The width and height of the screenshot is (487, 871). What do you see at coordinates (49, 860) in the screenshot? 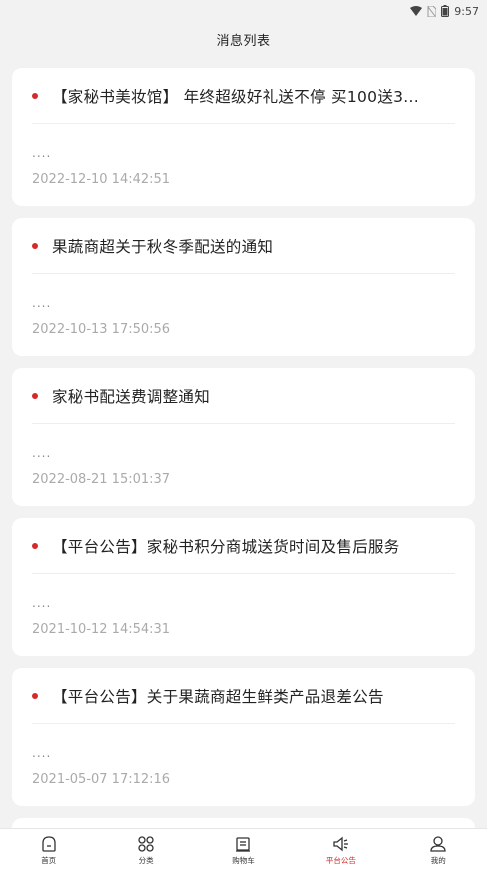
I see `tab-home-label: 首页` at bounding box center [49, 860].